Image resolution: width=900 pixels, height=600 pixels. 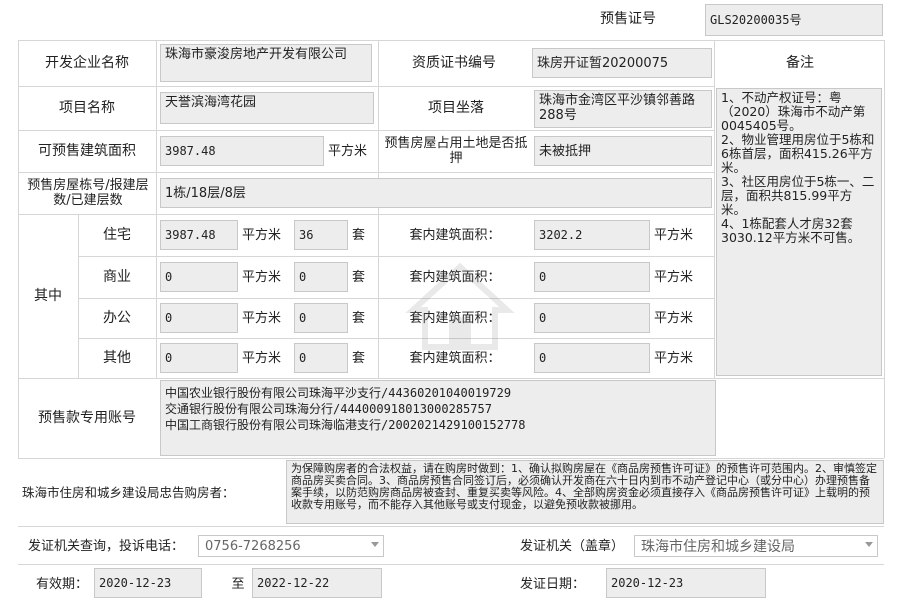 I want to click on validity-to-field: 2022-12-22, so click(x=317, y=583).